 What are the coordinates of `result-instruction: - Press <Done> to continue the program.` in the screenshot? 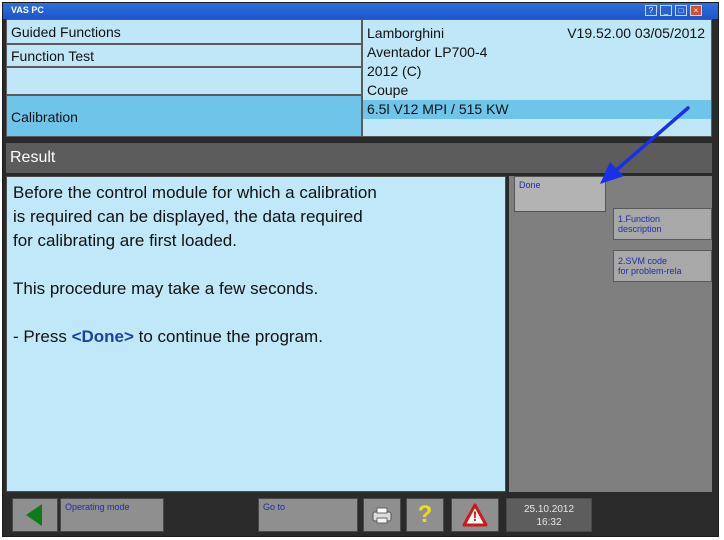 It's located at (256, 337).